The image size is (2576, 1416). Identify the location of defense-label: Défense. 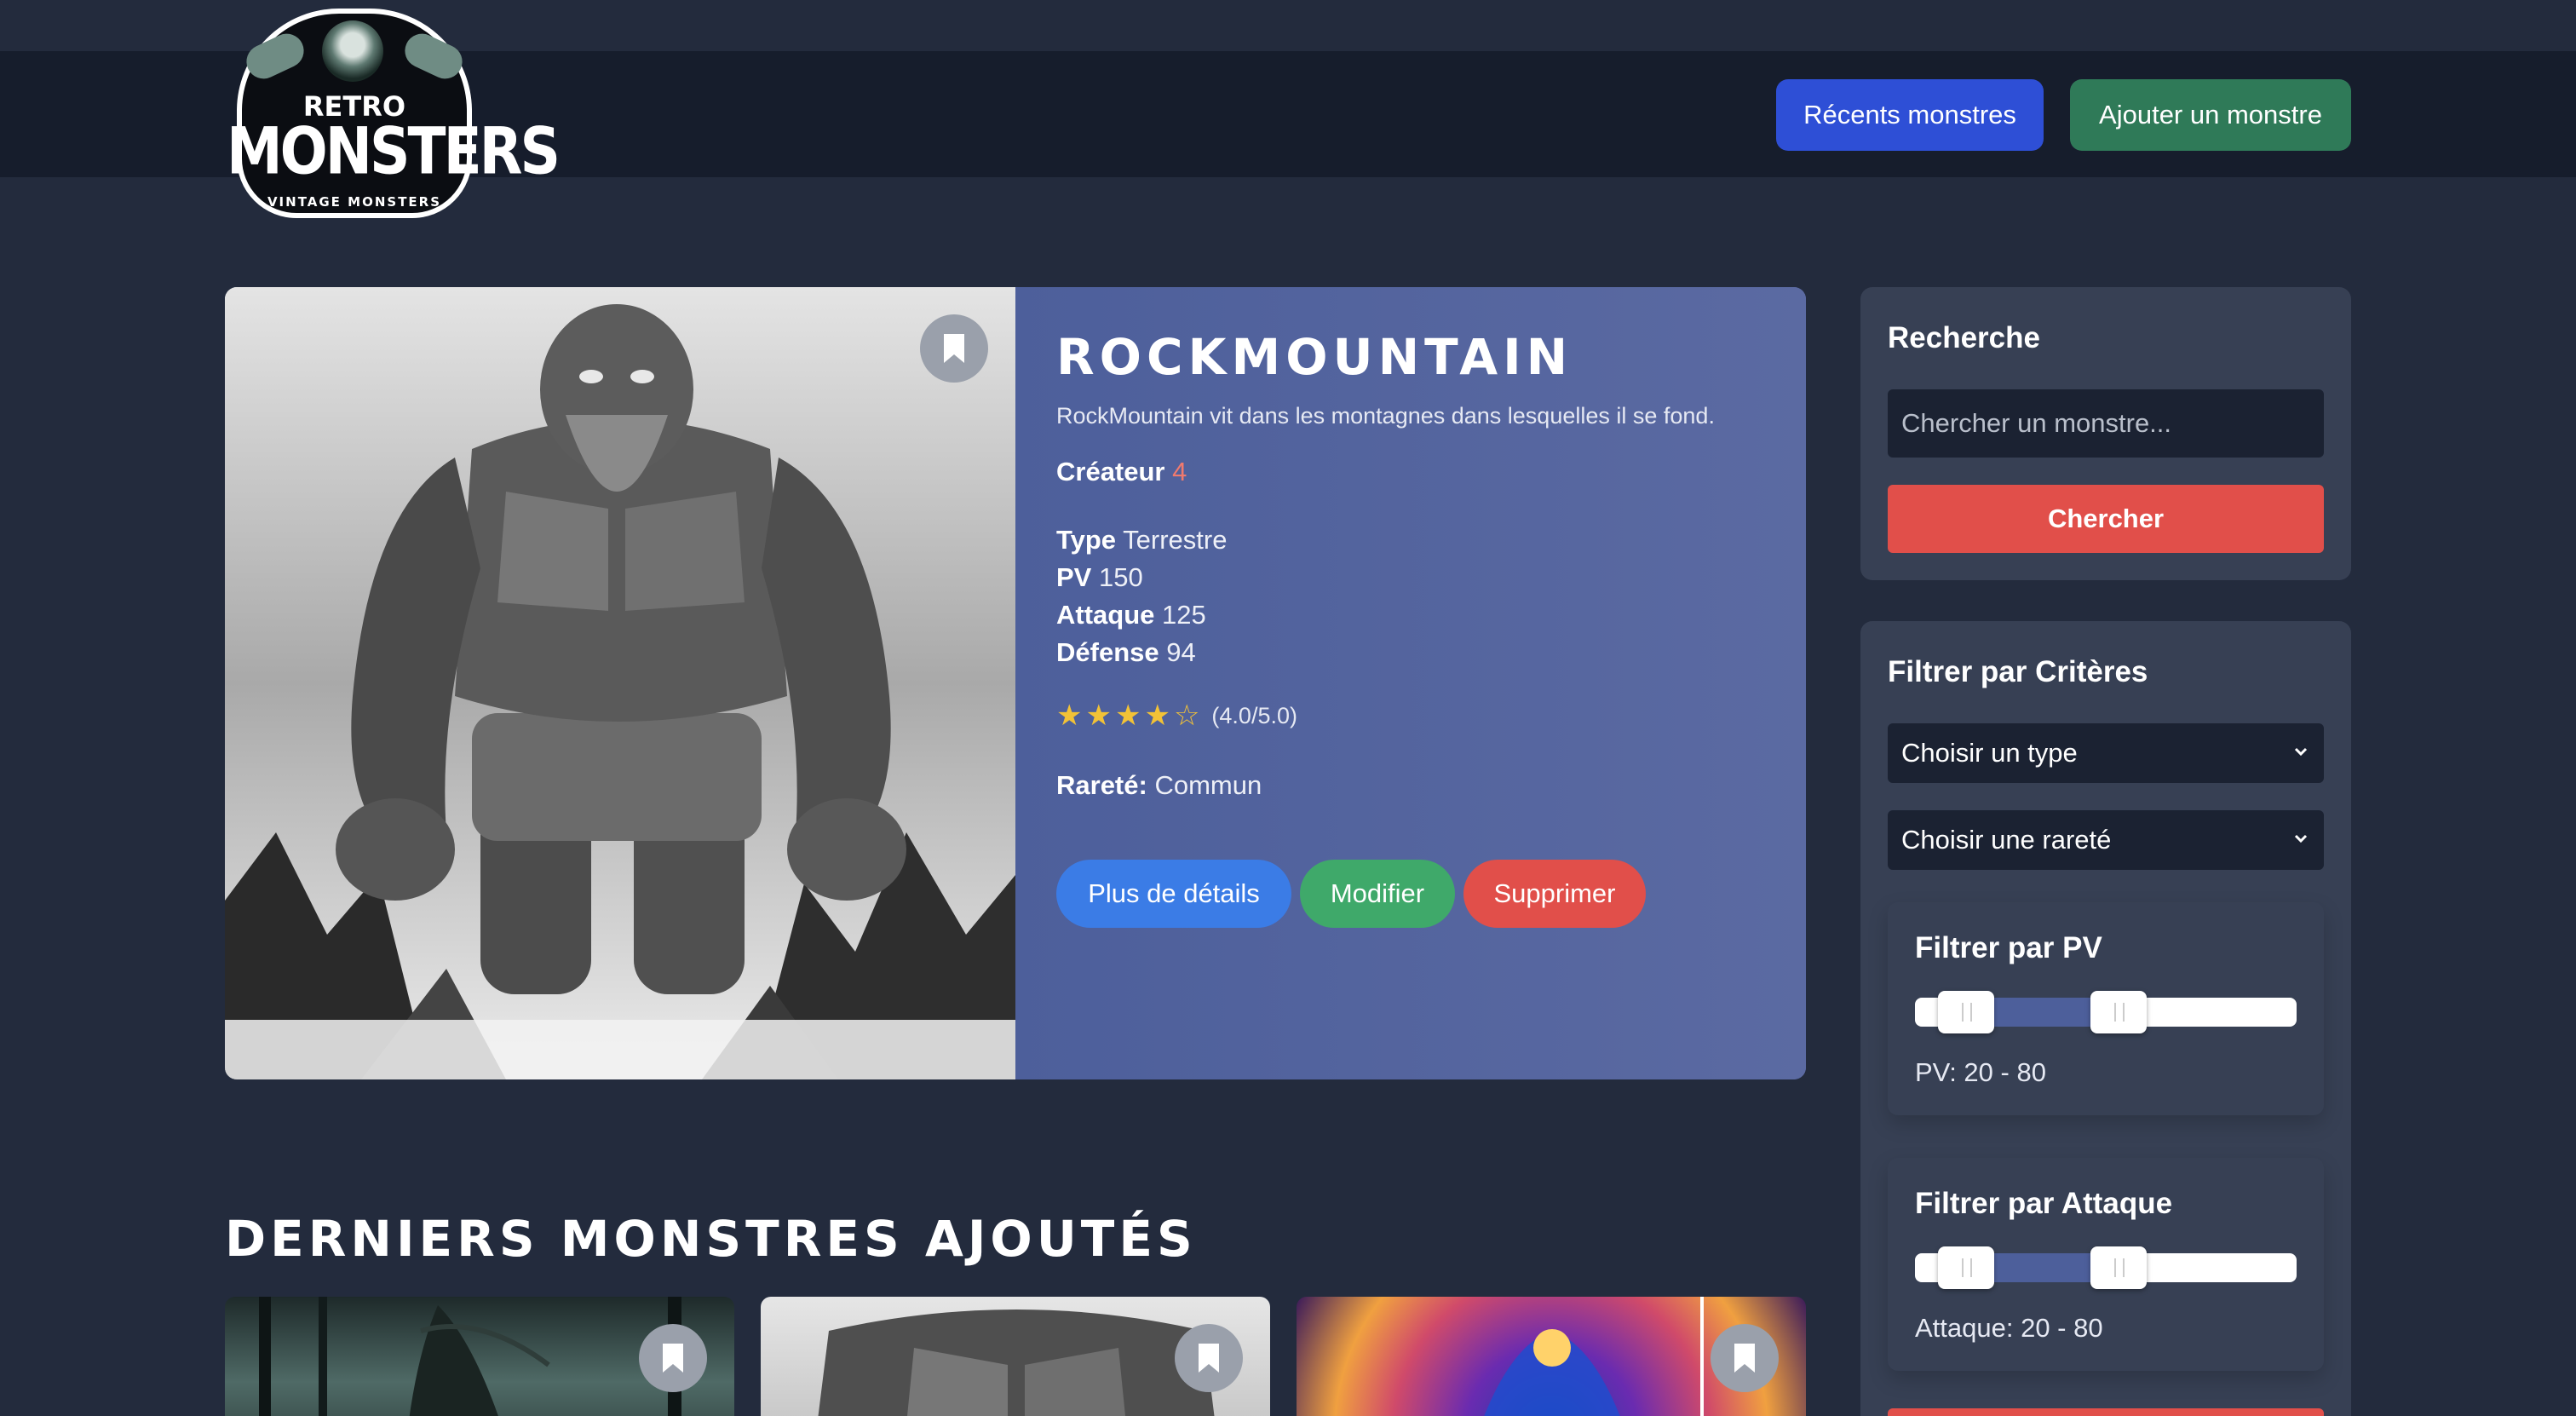
(1107, 652).